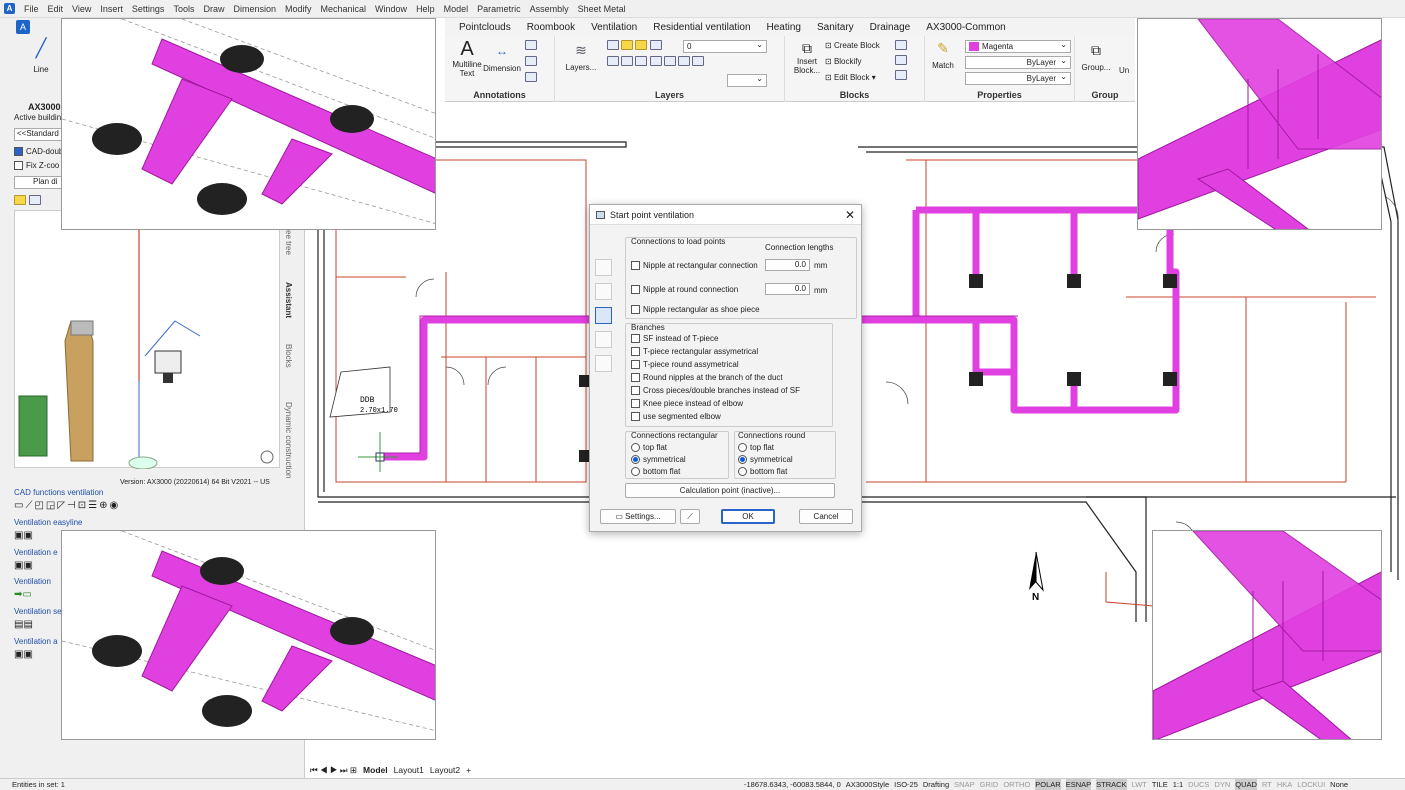 The image size is (1405, 790). I want to click on nipple-rect-checkbox: Nipple at rectangular connection, so click(694, 265).